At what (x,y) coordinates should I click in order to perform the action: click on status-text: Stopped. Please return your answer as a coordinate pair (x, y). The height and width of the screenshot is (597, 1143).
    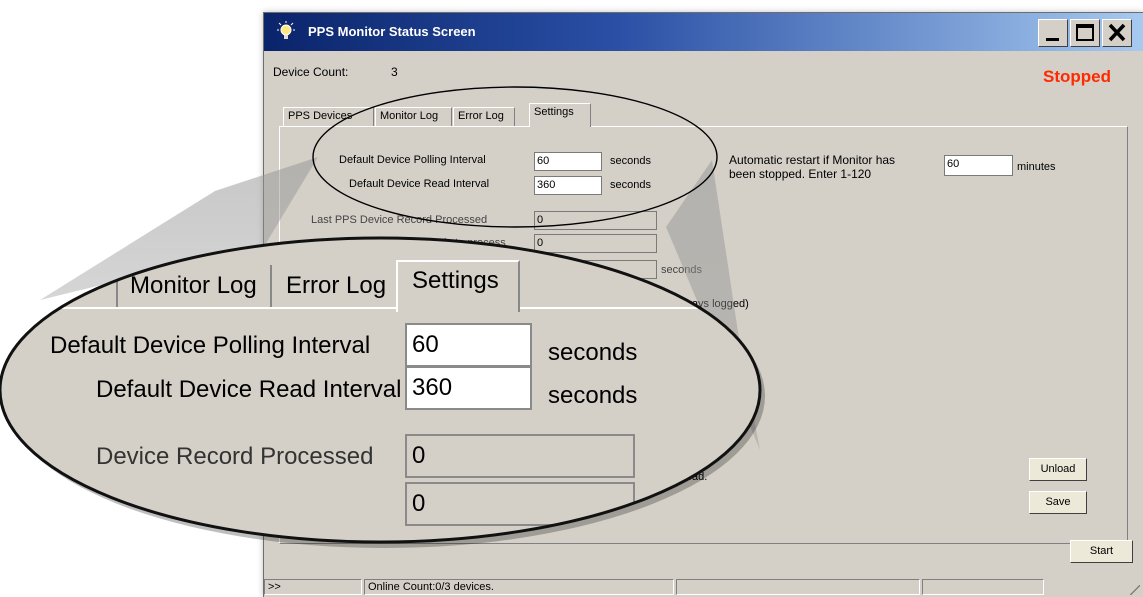
    Looking at the image, I should click on (1077, 76).